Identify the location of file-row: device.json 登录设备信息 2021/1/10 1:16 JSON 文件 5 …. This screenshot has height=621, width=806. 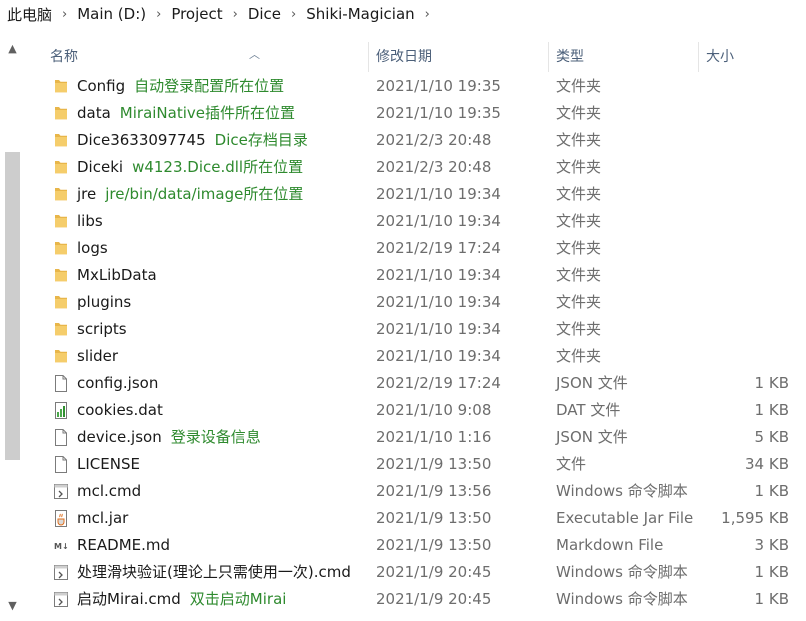
(403, 437).